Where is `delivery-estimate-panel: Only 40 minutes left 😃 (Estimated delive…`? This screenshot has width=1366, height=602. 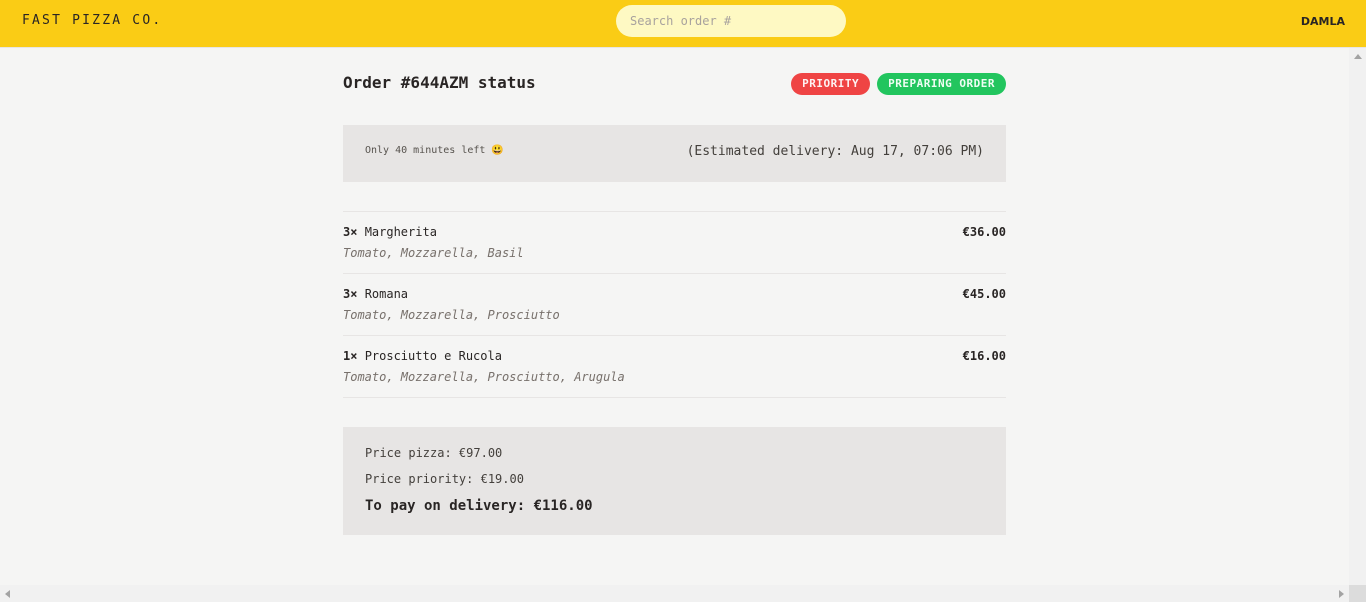 delivery-estimate-panel: Only 40 minutes left 😃 (Estimated delive… is located at coordinates (674, 153).